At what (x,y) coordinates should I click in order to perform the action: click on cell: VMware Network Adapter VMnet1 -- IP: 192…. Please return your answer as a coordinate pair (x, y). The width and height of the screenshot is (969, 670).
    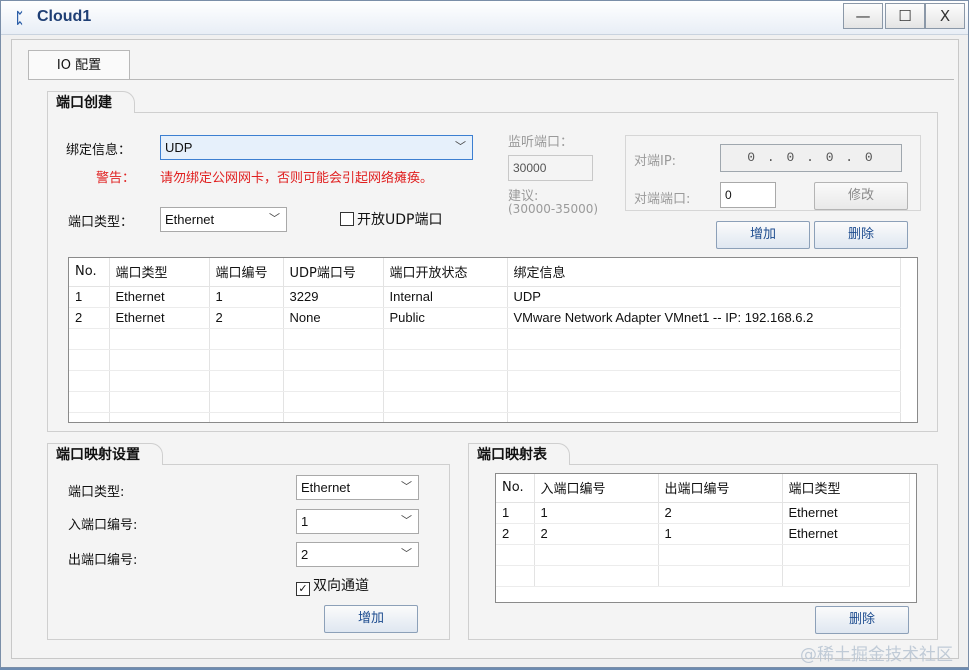
    Looking at the image, I should click on (704, 318).